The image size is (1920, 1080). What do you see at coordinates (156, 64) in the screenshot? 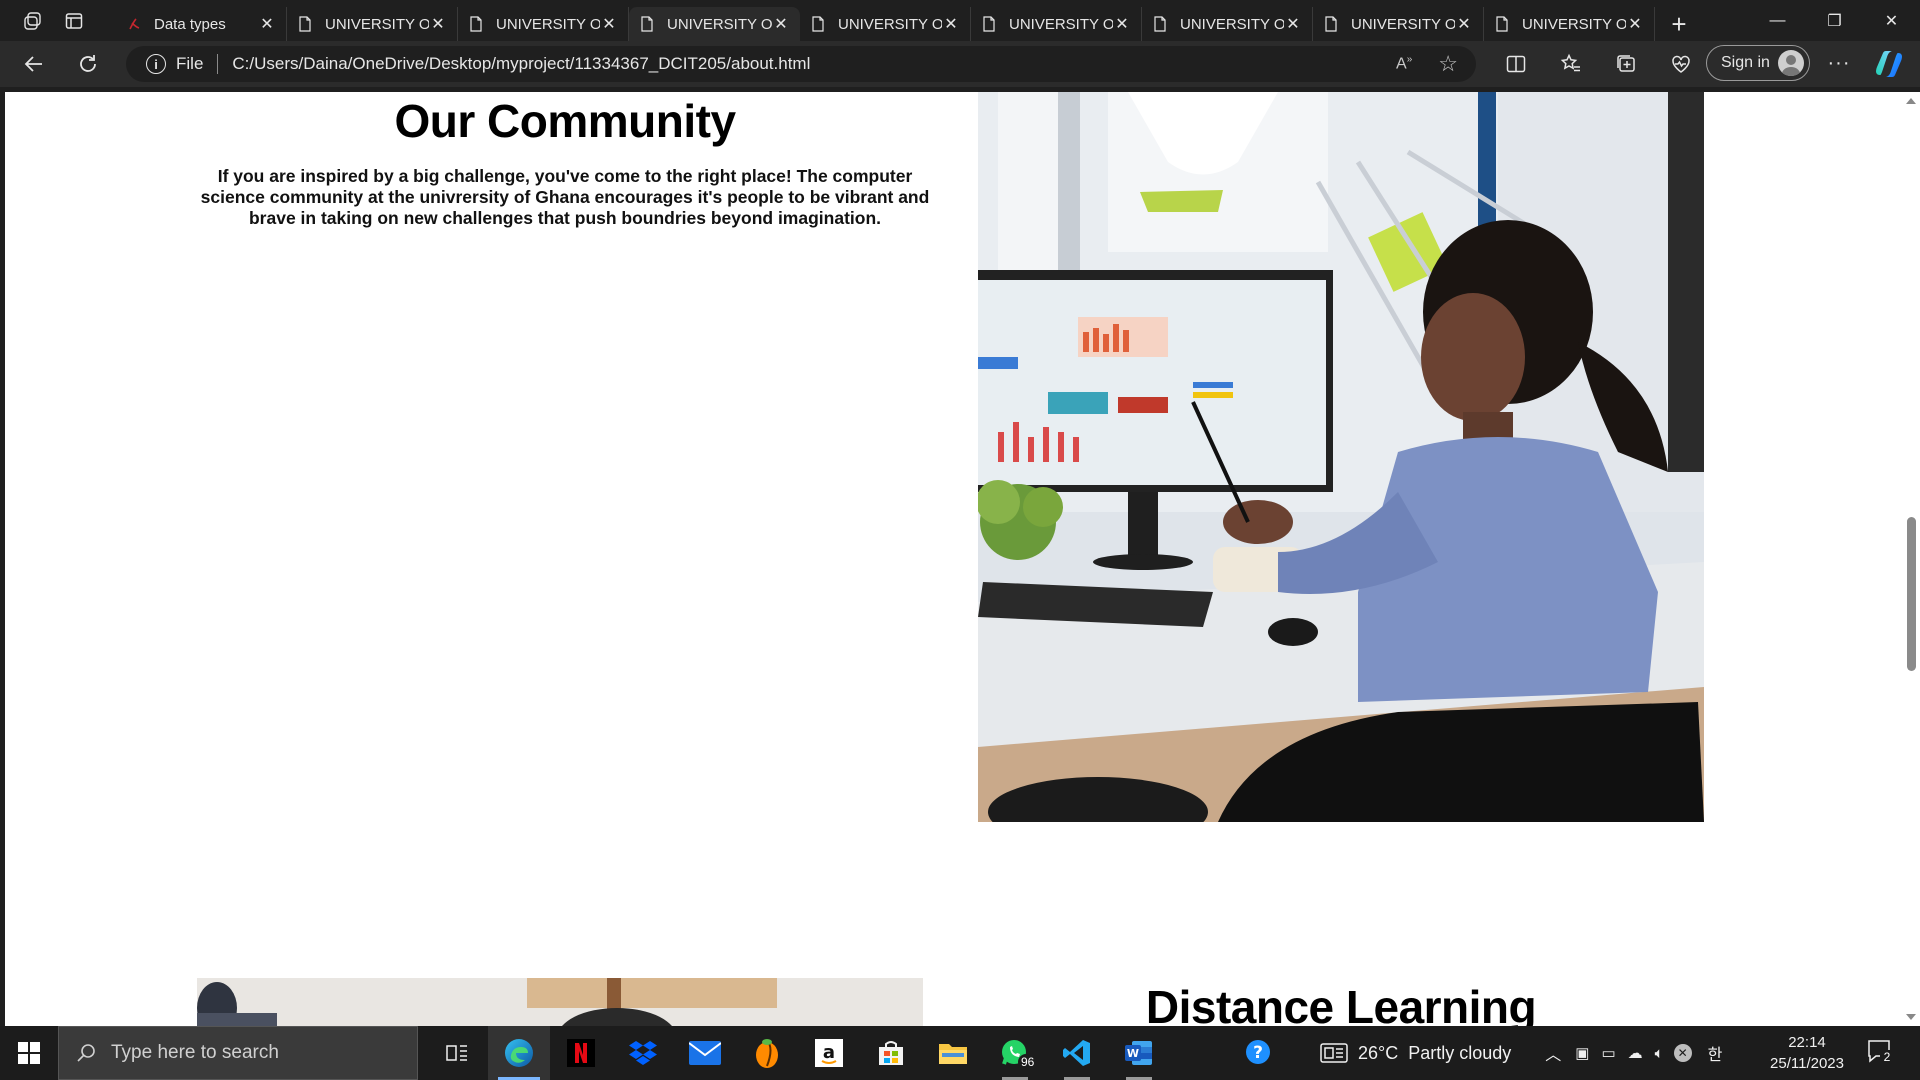
I see `site-info-icon: i` at bounding box center [156, 64].